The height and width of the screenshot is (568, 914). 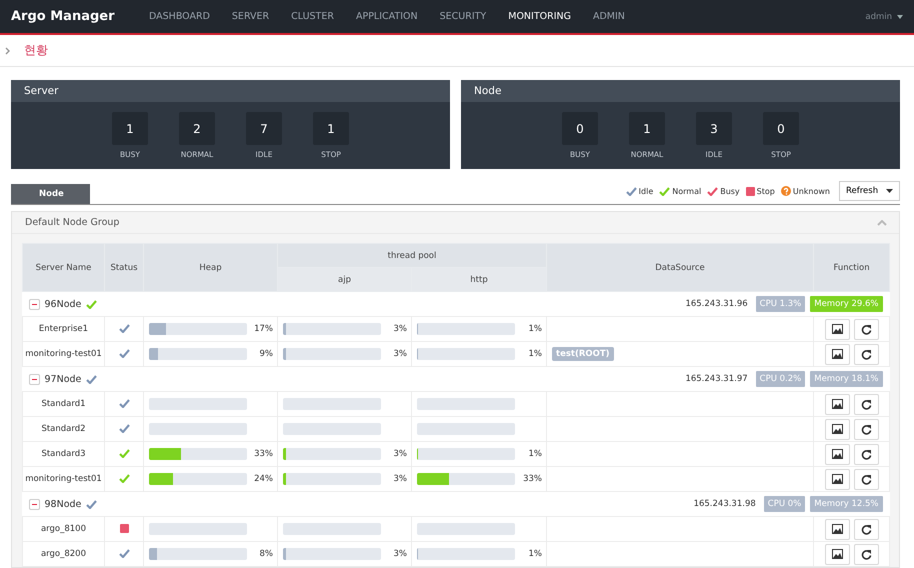 I want to click on metric-badge: Memory 18.1%, so click(x=846, y=379).